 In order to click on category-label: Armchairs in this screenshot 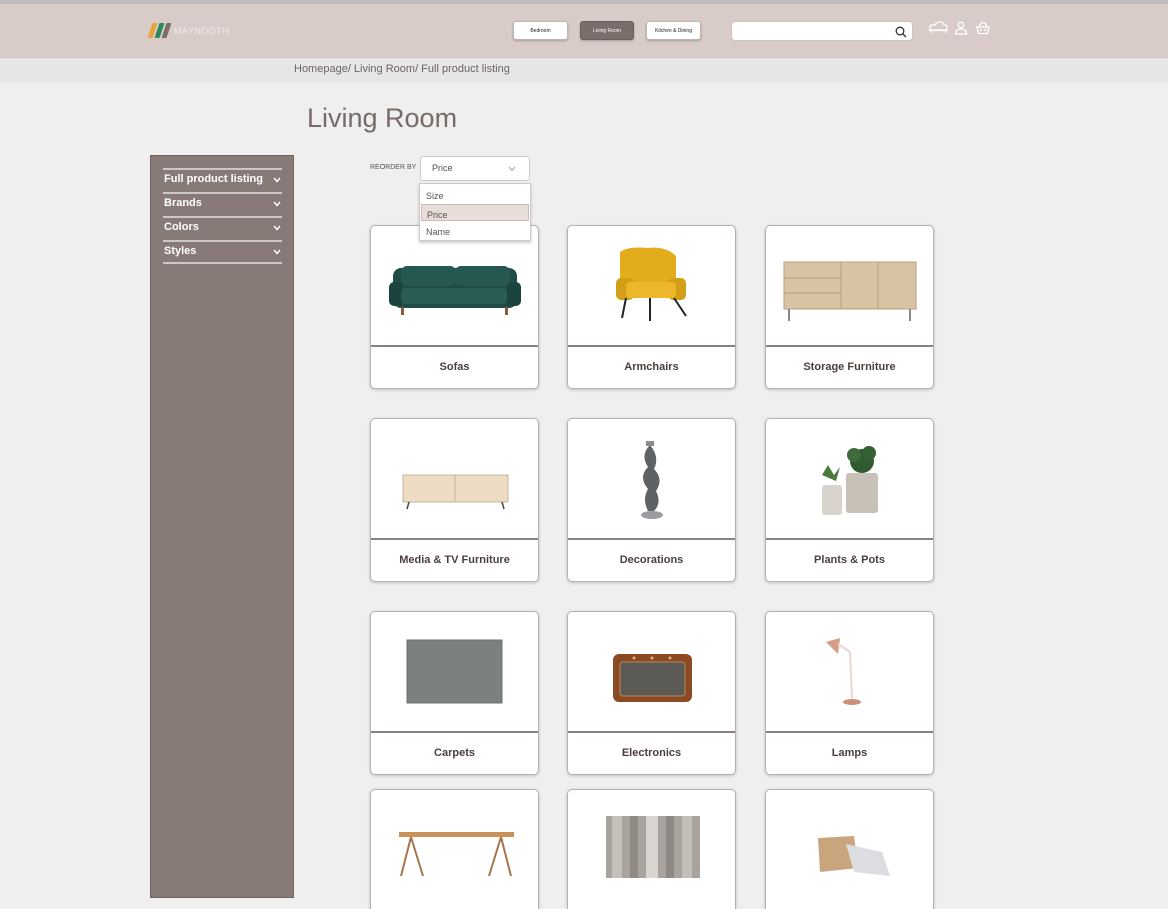, I will do `click(651, 366)`.